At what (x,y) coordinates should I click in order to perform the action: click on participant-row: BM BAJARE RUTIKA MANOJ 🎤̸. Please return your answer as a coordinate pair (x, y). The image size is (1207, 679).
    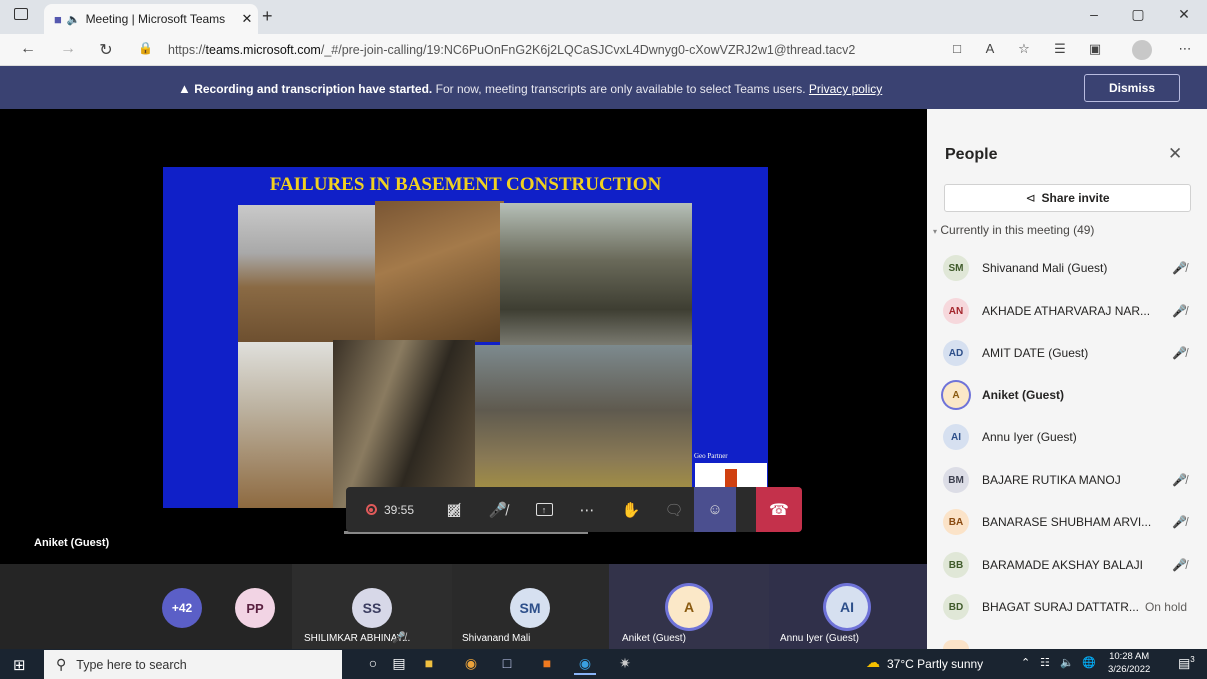
    Looking at the image, I should click on (1068, 480).